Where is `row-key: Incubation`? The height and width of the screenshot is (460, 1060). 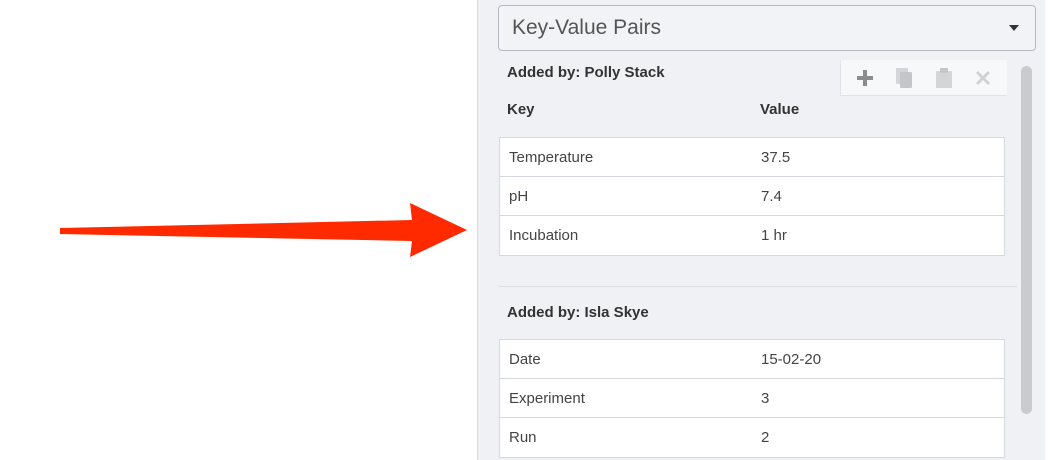 row-key: Incubation is located at coordinates (544, 235).